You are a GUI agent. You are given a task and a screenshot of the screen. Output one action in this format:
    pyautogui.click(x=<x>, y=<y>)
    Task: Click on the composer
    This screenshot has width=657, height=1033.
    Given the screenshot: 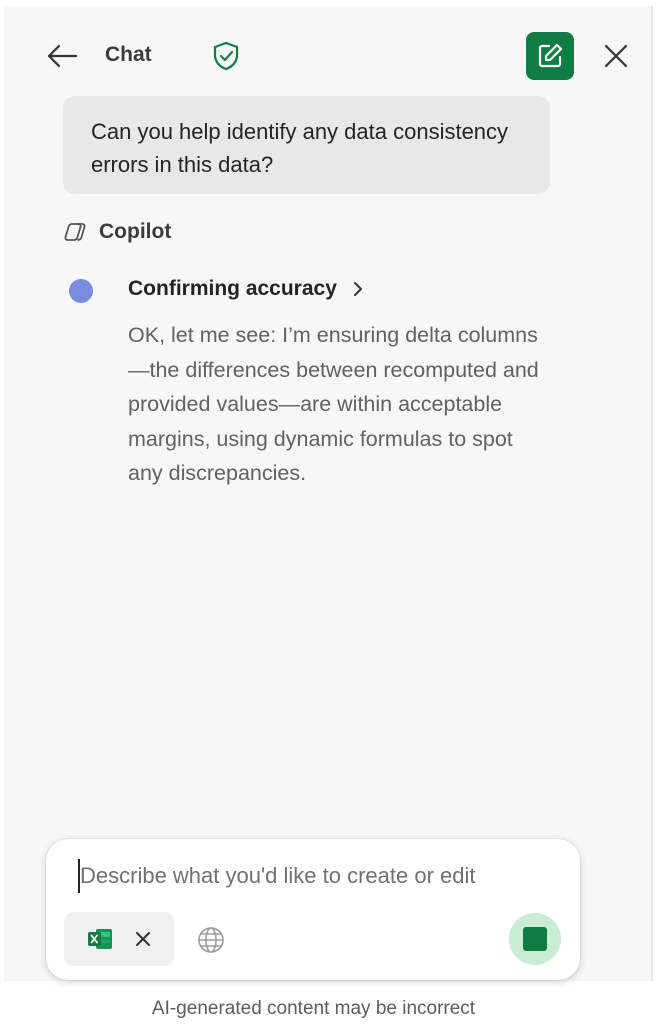 What is the action you would take?
    pyautogui.click(x=313, y=909)
    